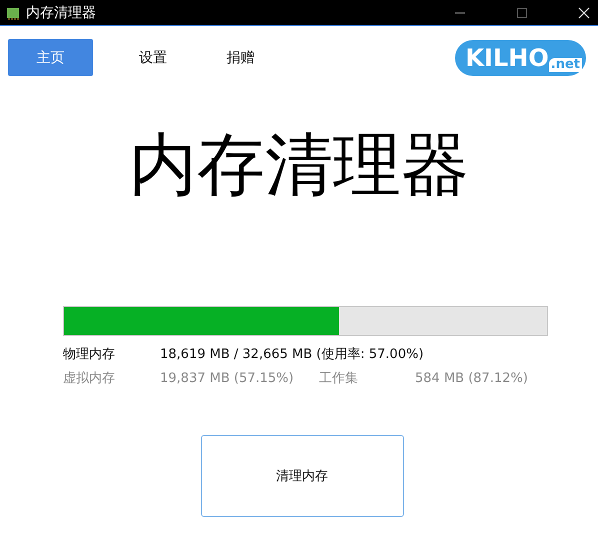 The width and height of the screenshot is (598, 543). Describe the element at coordinates (299, 166) in the screenshot. I see `app-heading: 内存清理器` at that location.